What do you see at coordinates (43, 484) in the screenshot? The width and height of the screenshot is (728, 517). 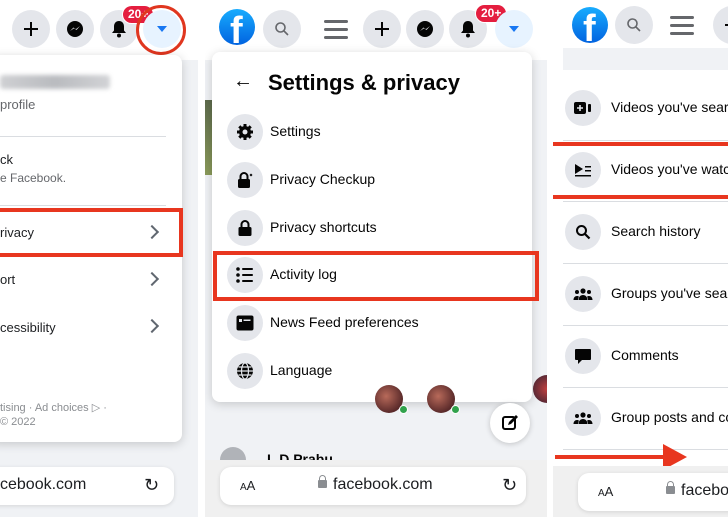 I see `url-text: cebook.com` at bounding box center [43, 484].